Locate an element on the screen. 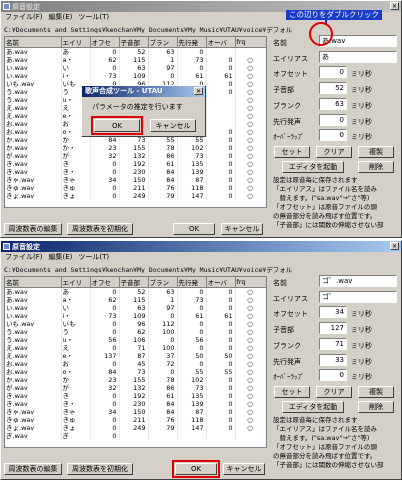 The height and width of the screenshot is (480, 402). table-row: か.wav か 23 155 78 102 0 ○ is located at coordinates (135, 380).